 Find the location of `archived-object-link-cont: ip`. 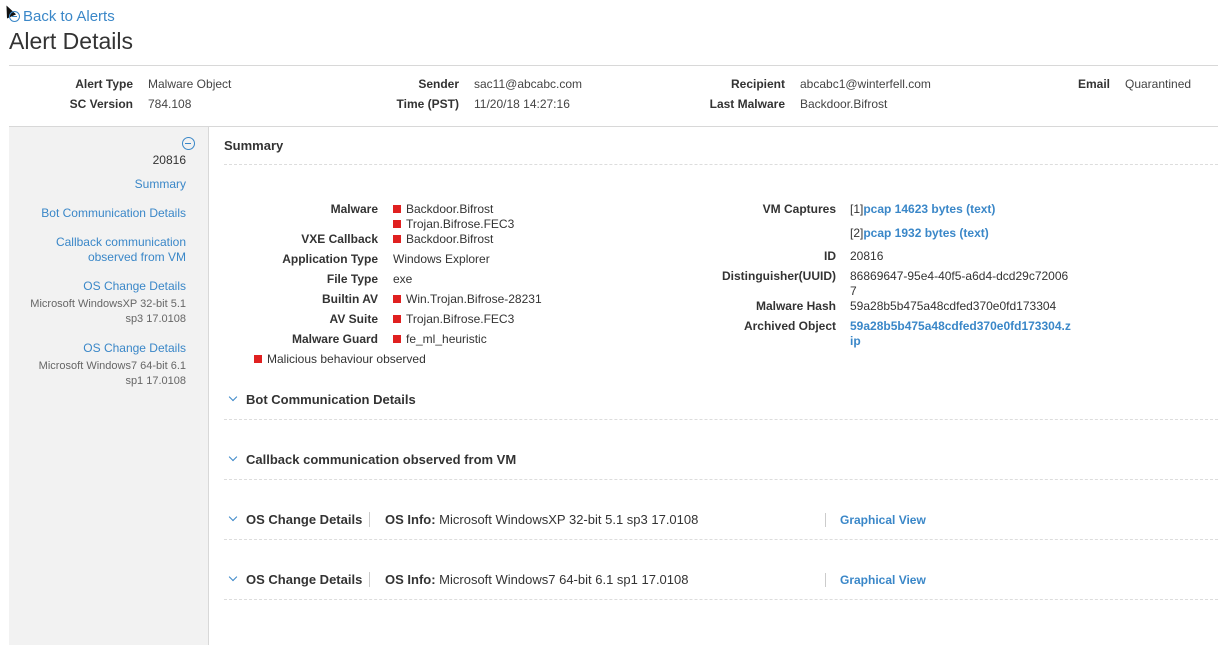

archived-object-link-cont: ip is located at coordinates (855, 341).